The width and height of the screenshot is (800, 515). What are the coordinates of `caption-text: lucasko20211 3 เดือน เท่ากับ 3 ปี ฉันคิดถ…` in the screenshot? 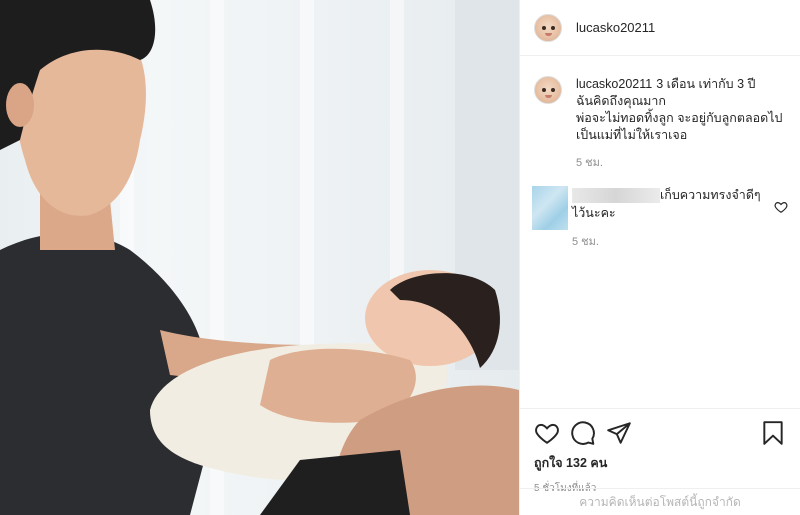 It's located at (679, 124).